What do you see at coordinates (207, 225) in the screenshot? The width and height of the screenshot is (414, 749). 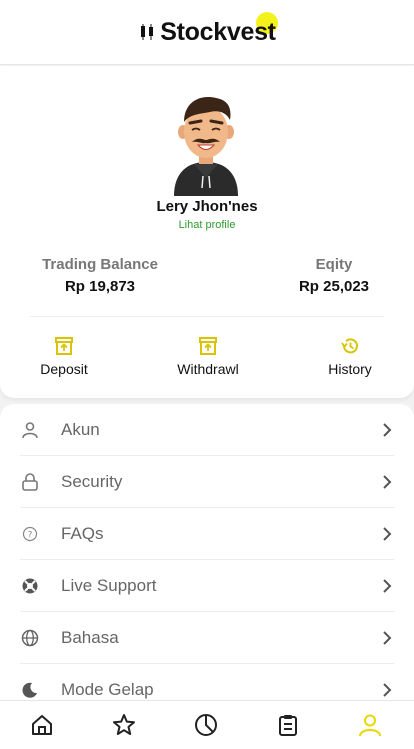 I see `view-profile-link: Lihat profile` at bounding box center [207, 225].